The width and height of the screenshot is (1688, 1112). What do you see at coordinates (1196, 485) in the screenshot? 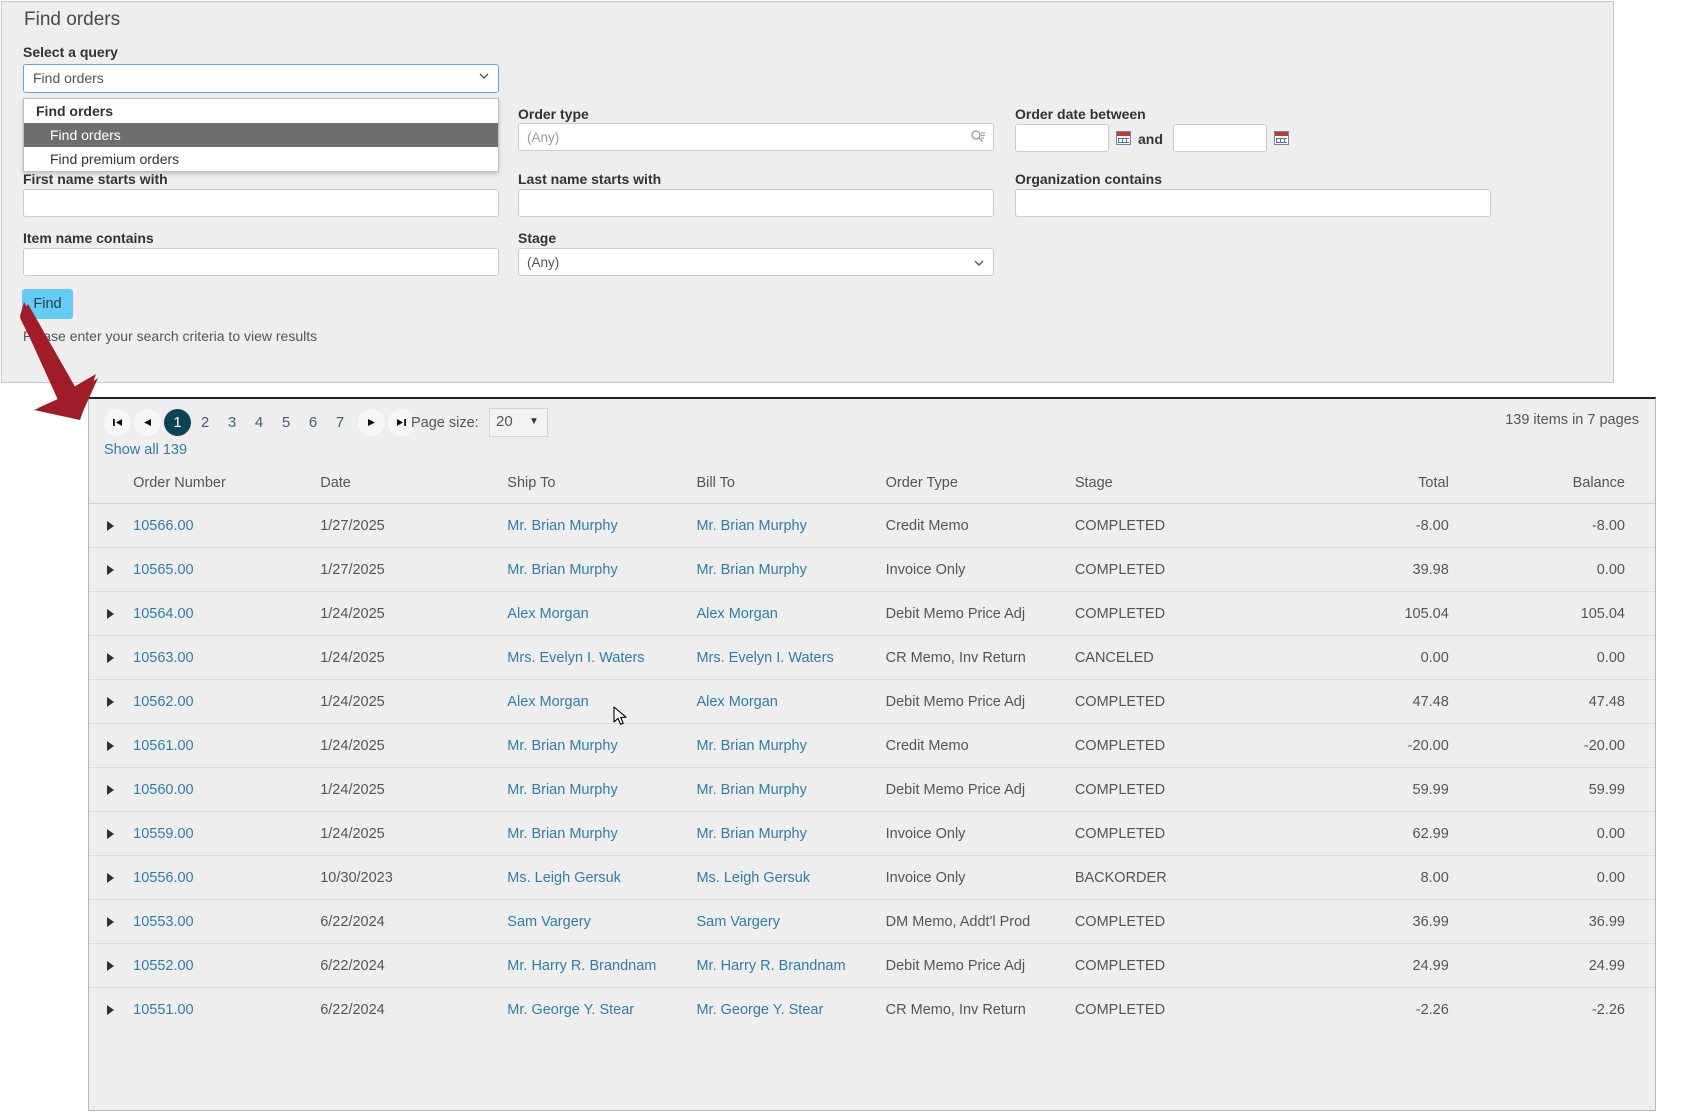
I see `column-header-stage: Stage` at bounding box center [1196, 485].